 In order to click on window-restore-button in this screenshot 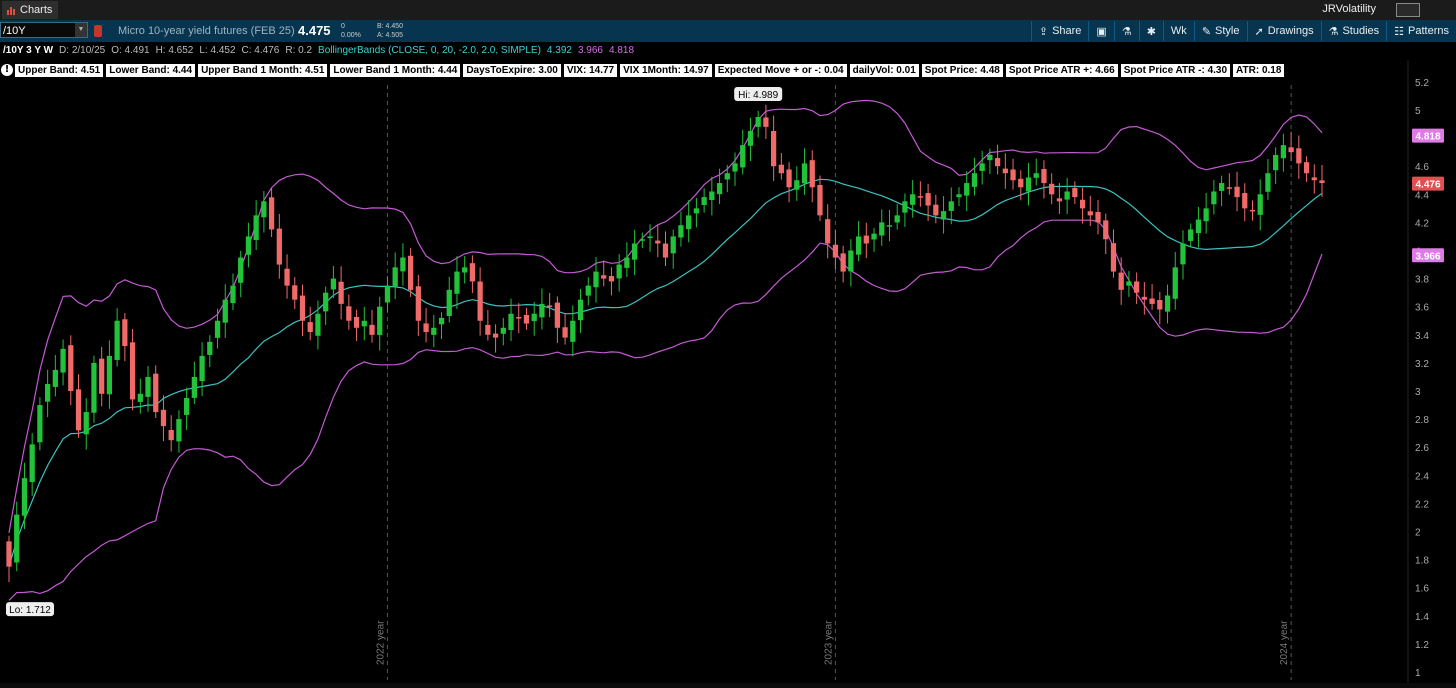, I will do `click(1408, 10)`.